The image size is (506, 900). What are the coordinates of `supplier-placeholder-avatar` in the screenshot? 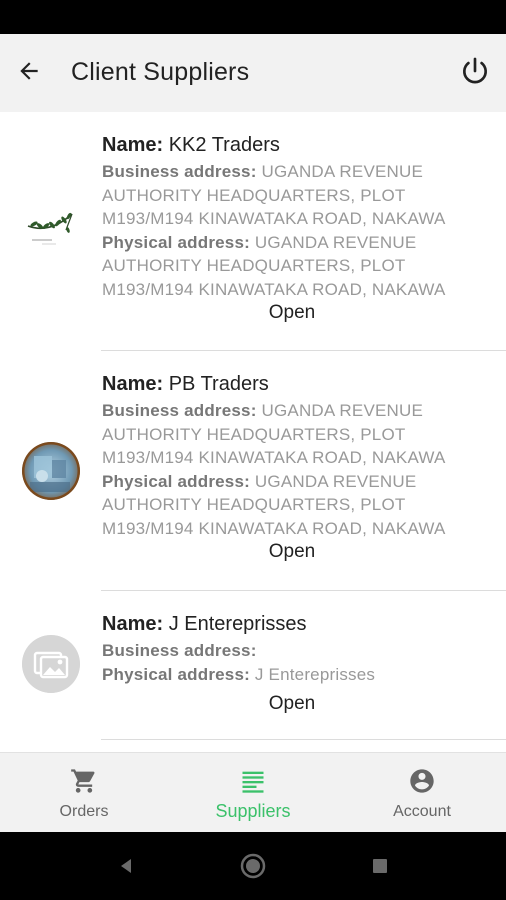 It's located at (51, 664).